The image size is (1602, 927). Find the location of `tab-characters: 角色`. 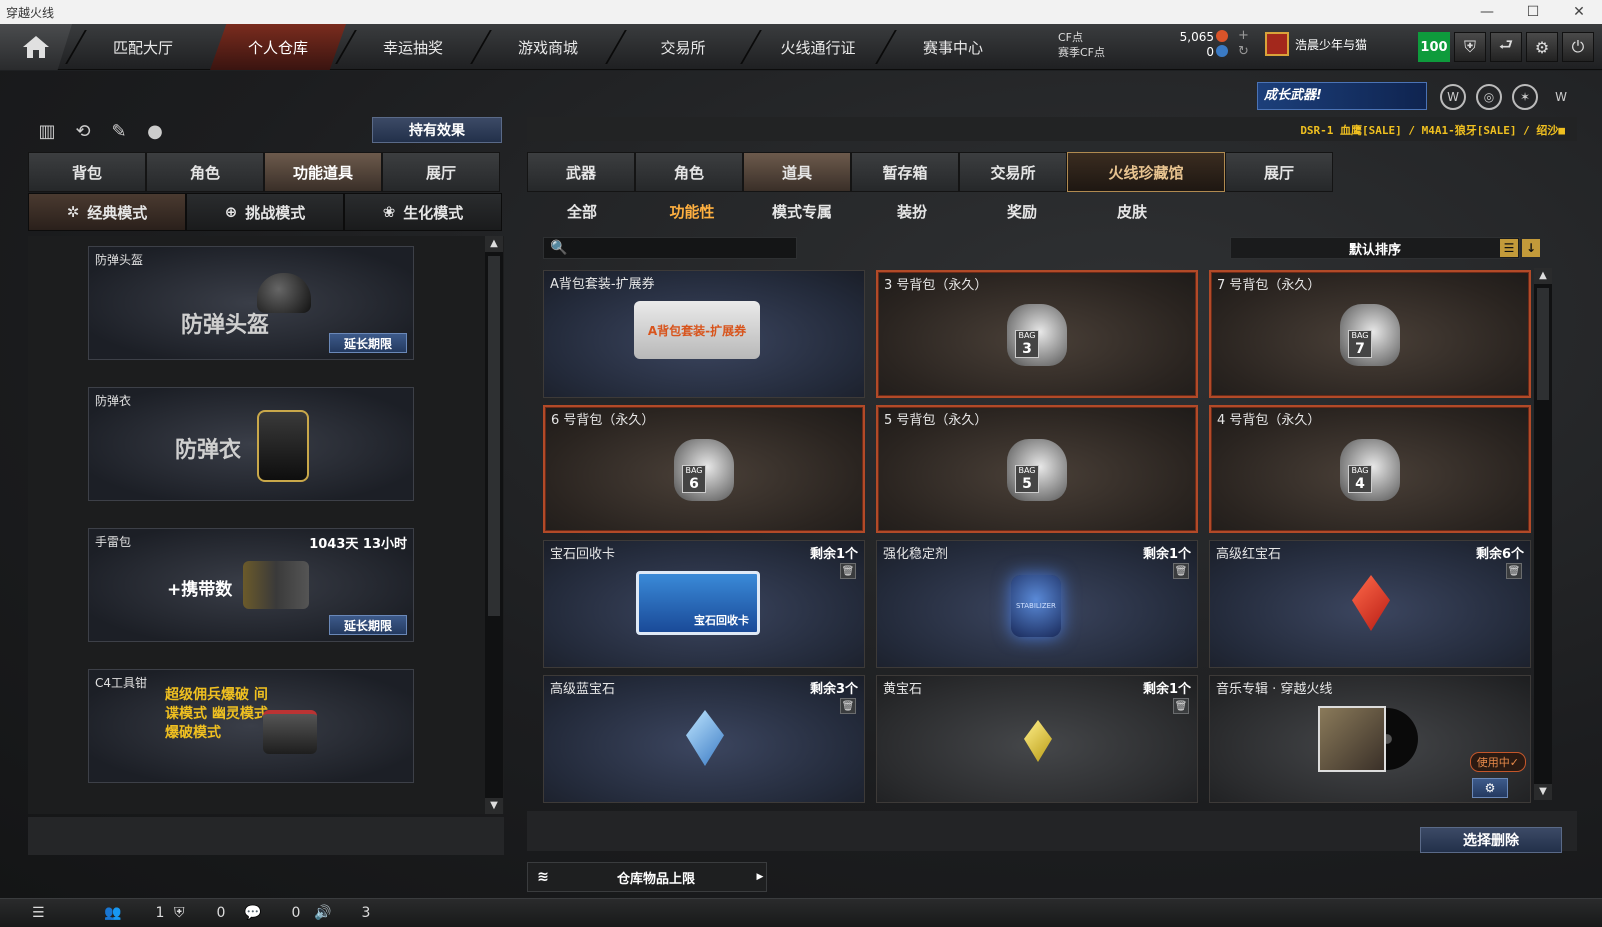

tab-characters: 角色 is located at coordinates (689, 172).